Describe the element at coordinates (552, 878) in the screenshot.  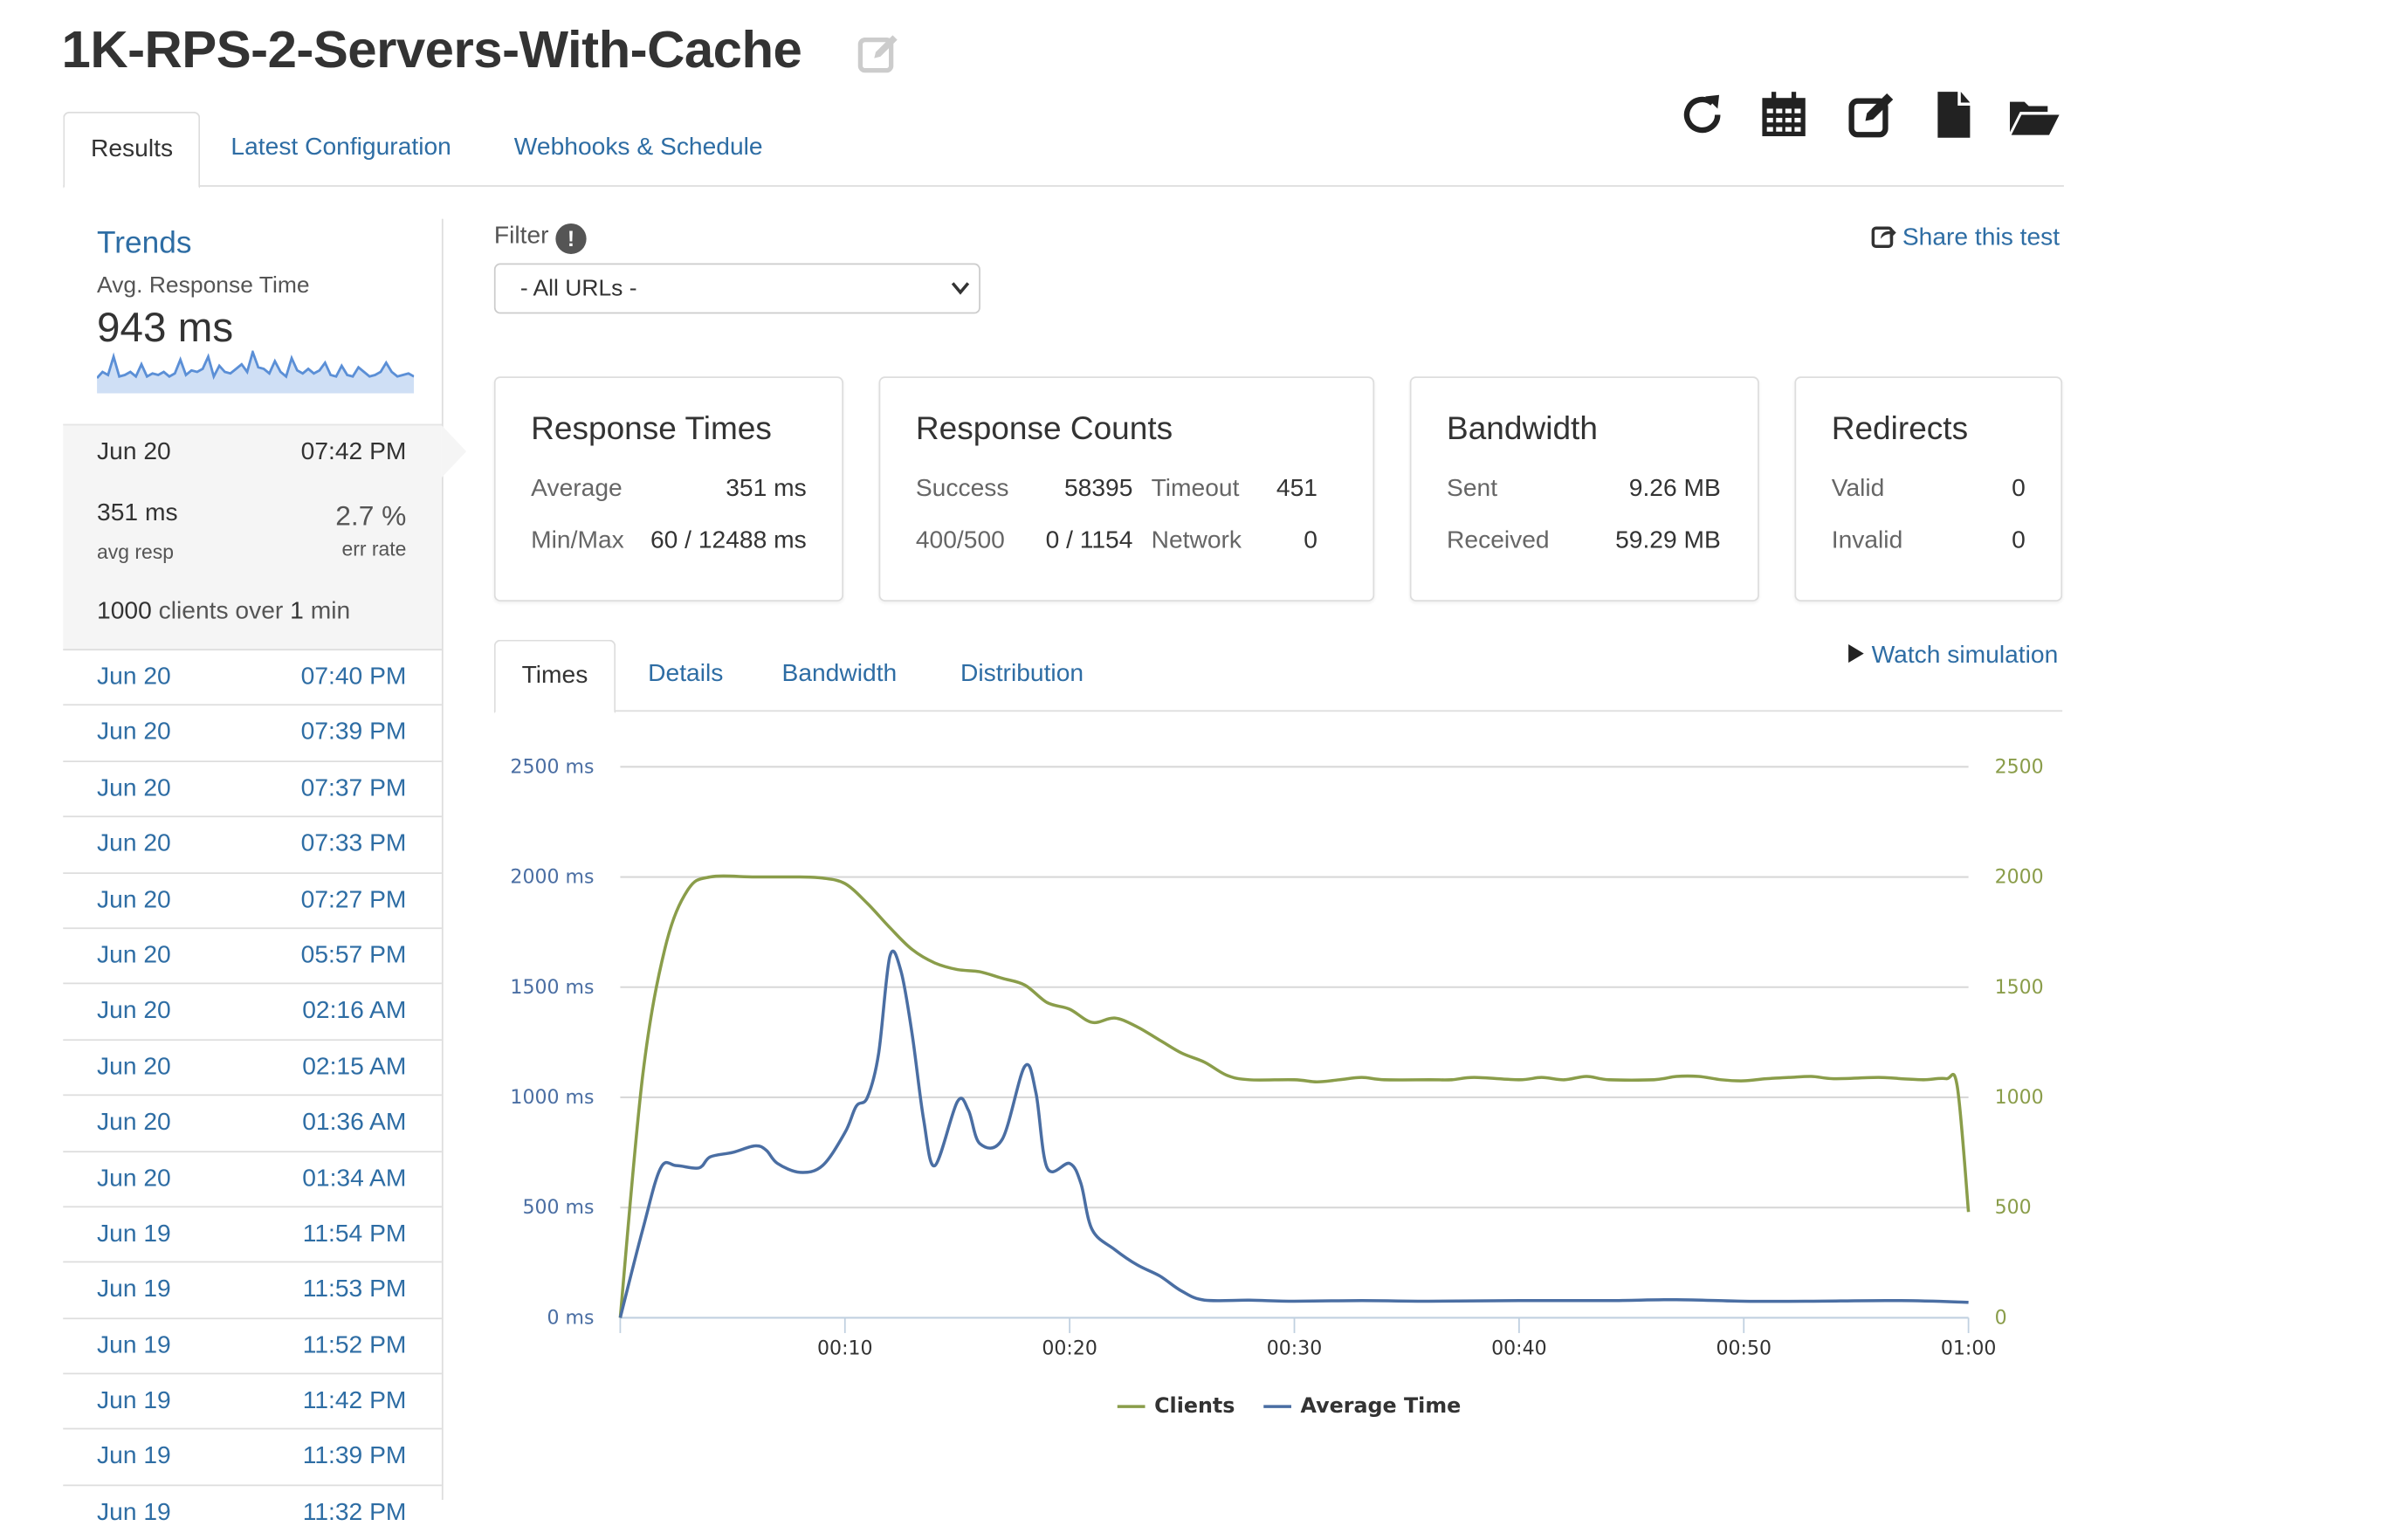
I see `y-left-tick-label: 2000 ms` at that location.